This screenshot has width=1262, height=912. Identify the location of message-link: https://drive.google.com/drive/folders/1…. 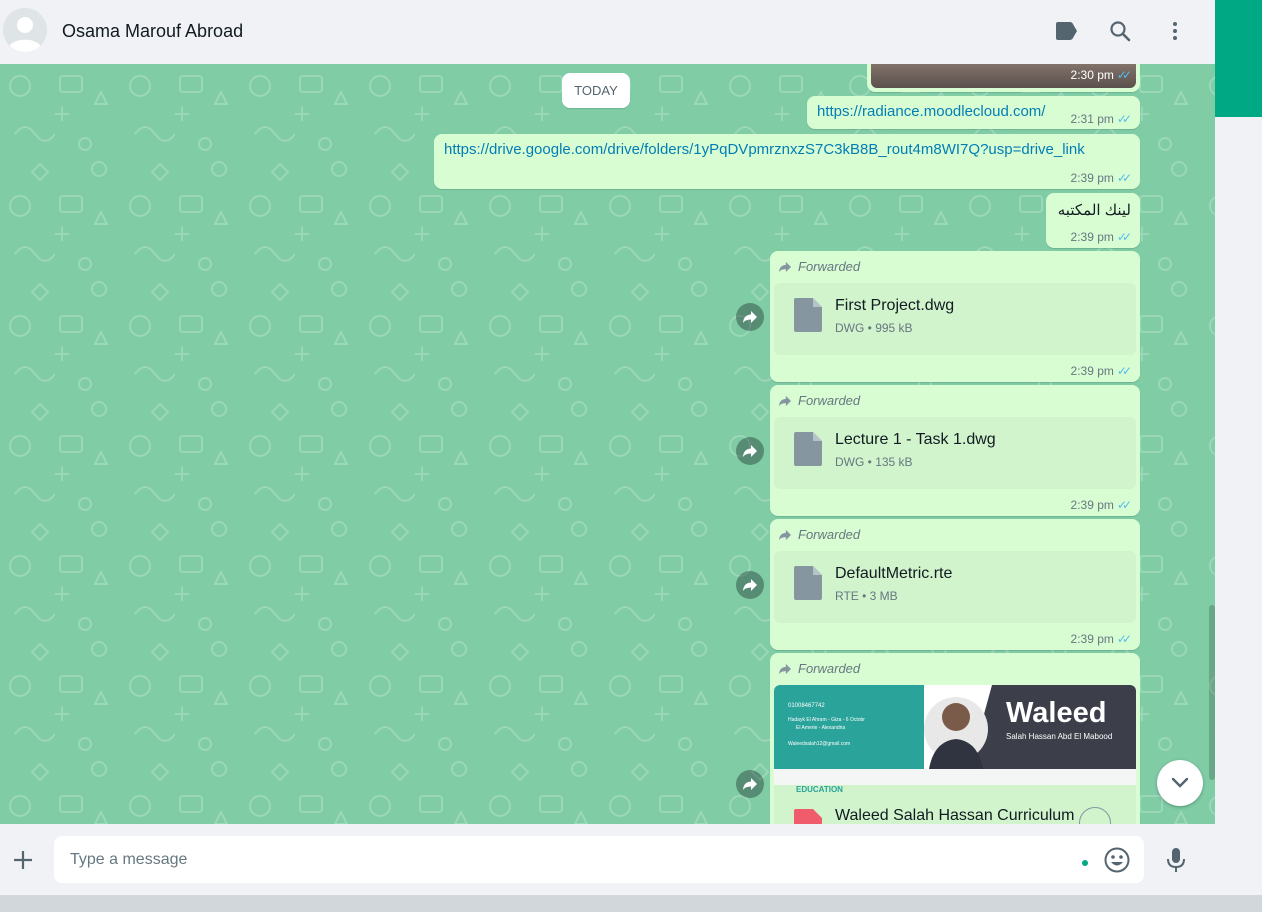
(764, 149).